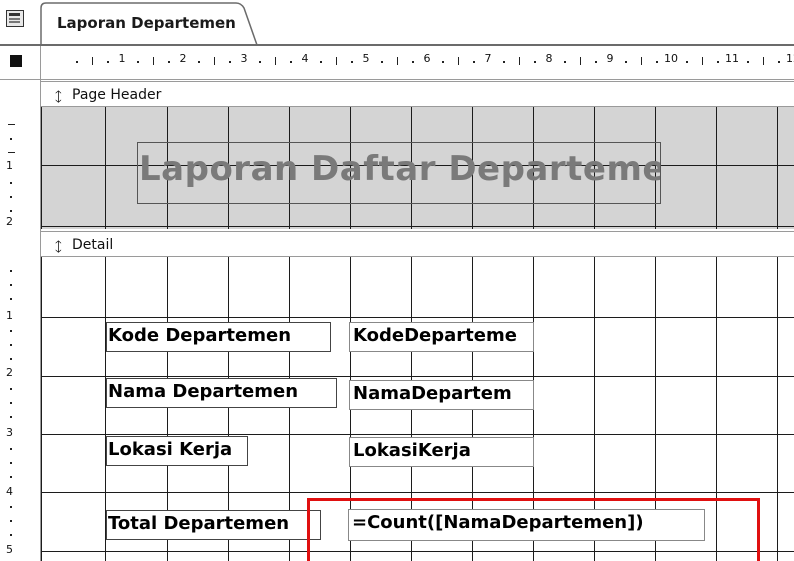 The width and height of the screenshot is (794, 561). I want to click on lokasi-kerja-label: Lokasi Kerja, so click(177, 451).